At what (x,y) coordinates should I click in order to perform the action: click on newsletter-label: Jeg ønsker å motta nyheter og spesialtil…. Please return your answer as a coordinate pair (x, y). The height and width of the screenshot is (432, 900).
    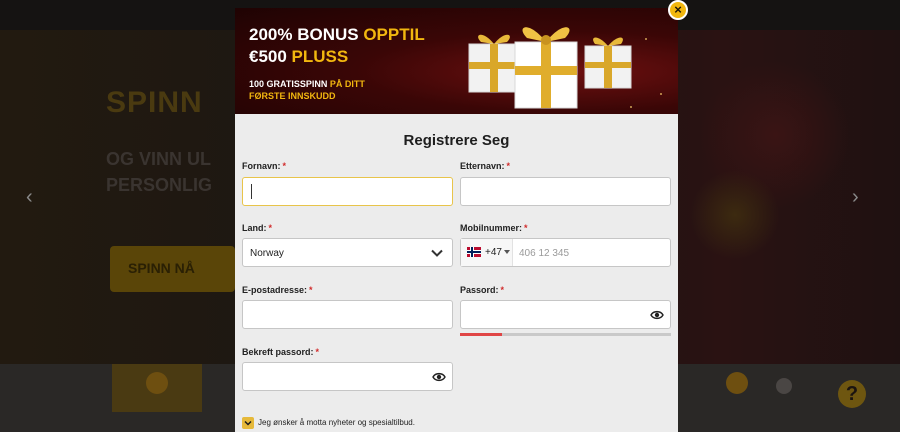
    Looking at the image, I should click on (336, 422).